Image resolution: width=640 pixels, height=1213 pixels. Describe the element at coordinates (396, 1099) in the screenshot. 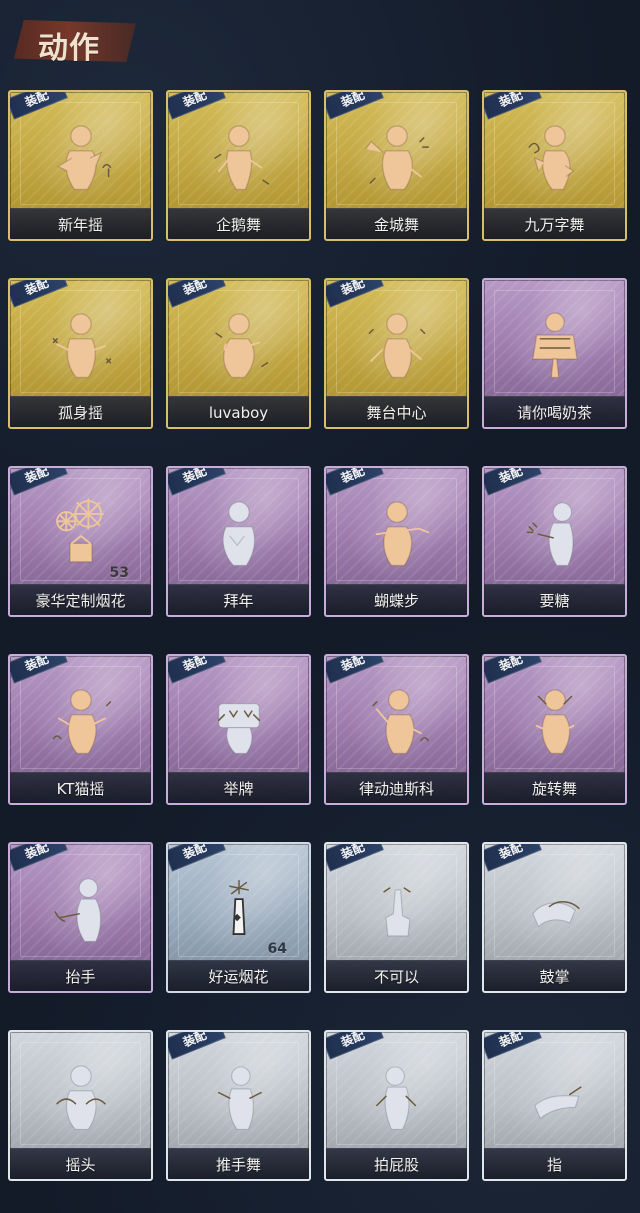

I see `slap-icon` at that location.